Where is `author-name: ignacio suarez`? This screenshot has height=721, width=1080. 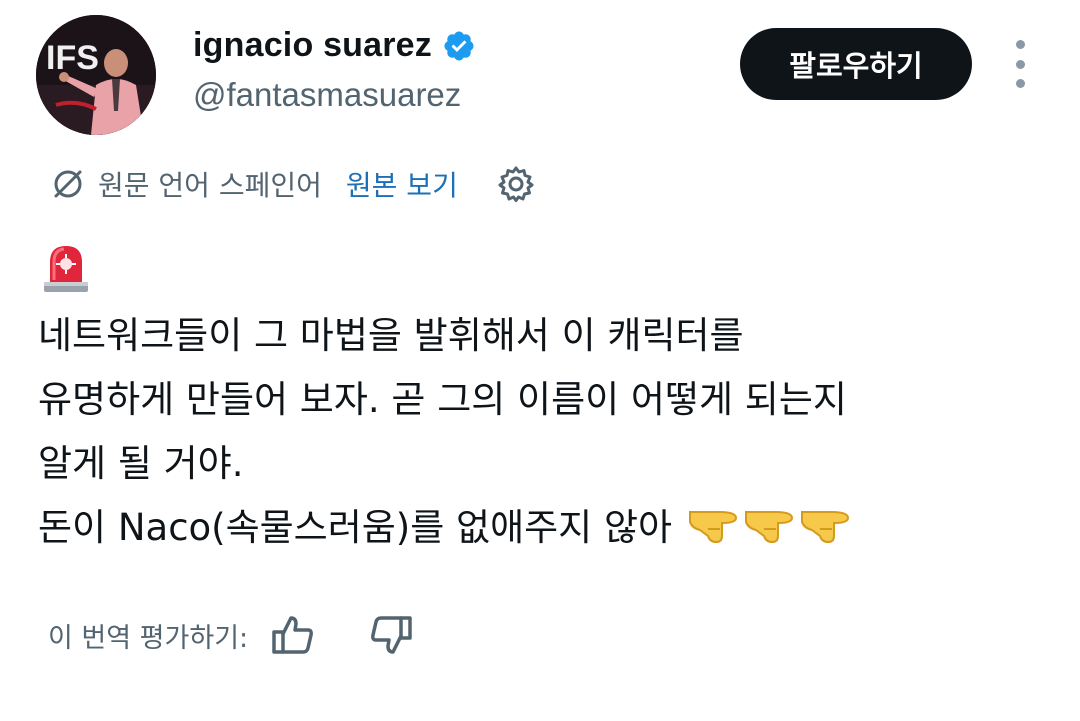 author-name: ignacio suarez is located at coordinates (312, 45).